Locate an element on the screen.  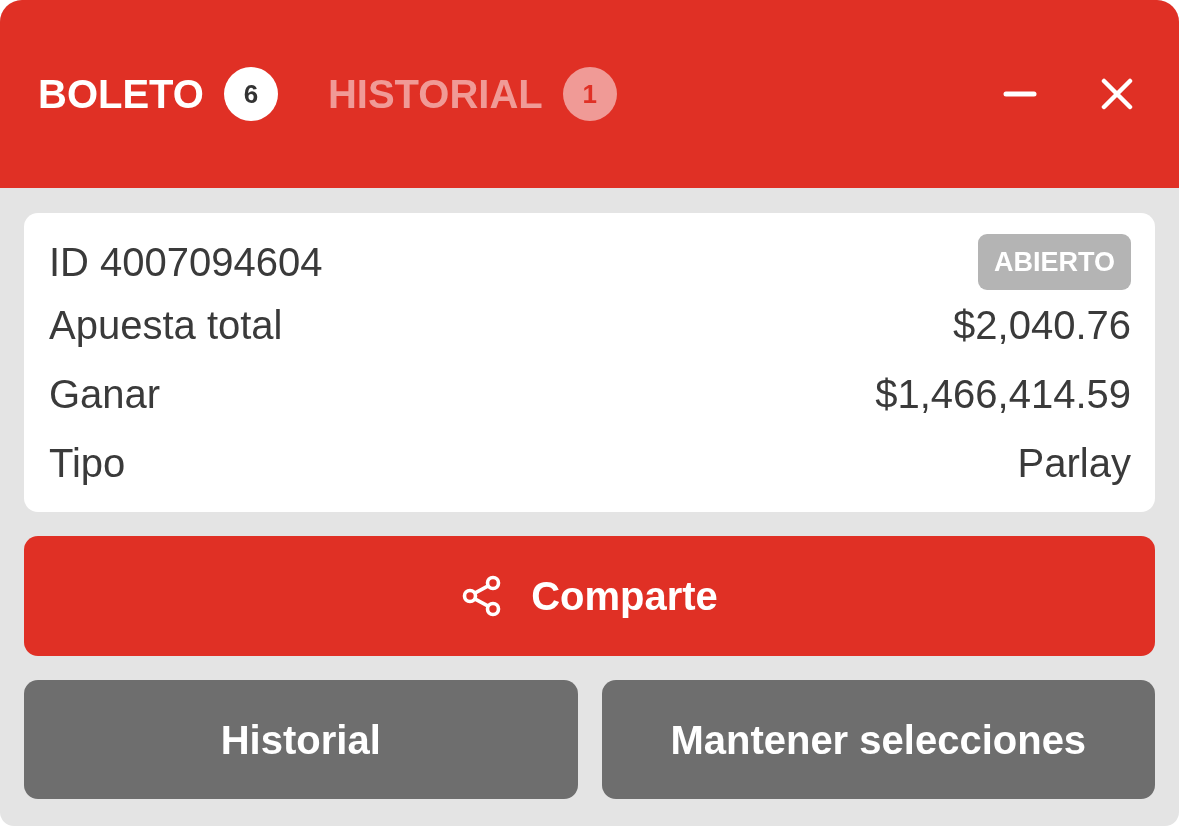
status-badge: ABIERTO is located at coordinates (1054, 262).